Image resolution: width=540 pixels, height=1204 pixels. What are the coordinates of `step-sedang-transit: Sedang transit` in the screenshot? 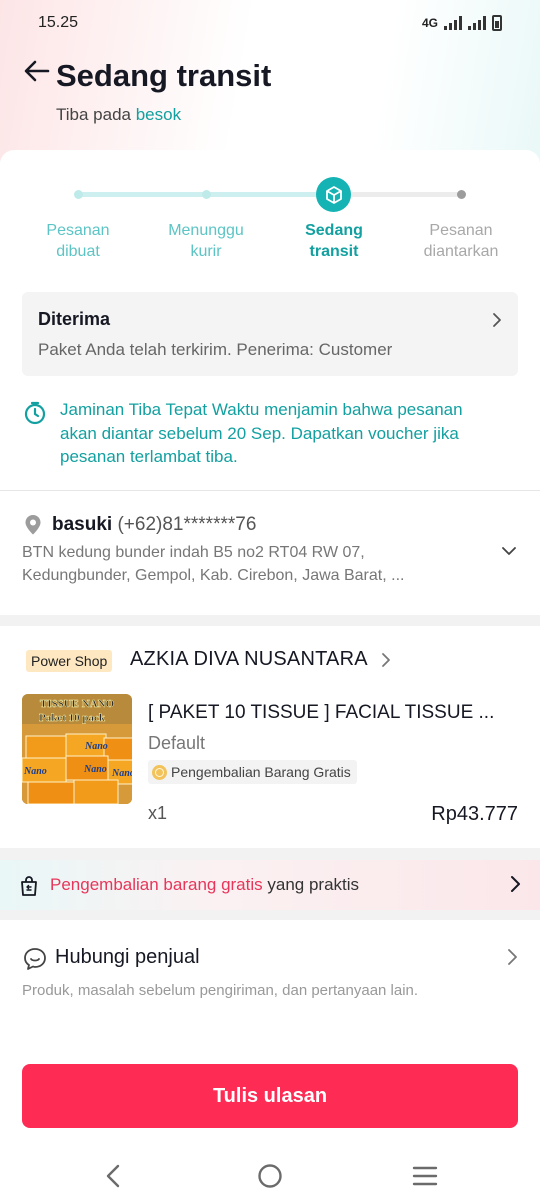 It's located at (334, 241).